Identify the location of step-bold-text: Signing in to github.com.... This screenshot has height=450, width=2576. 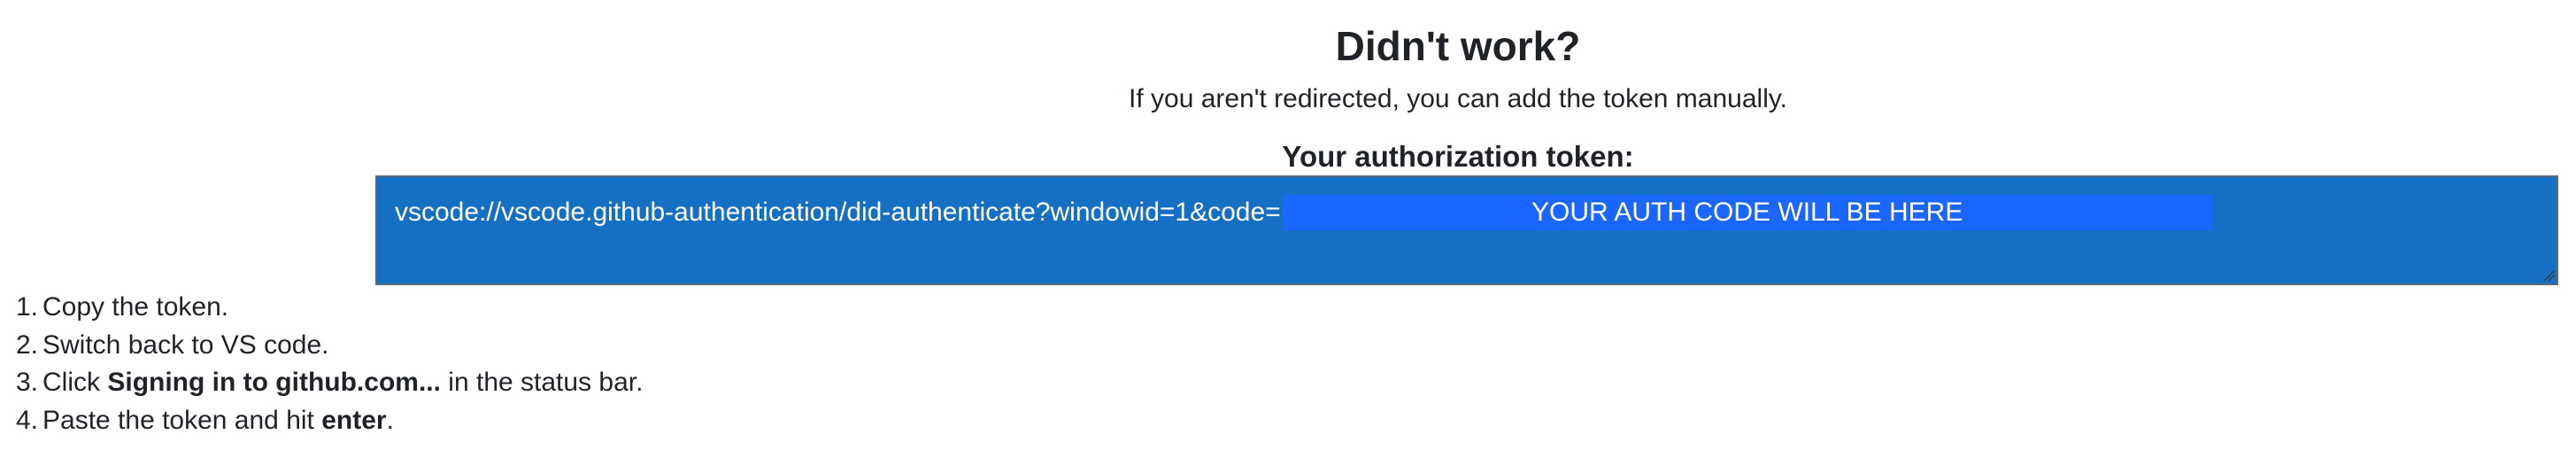
(274, 382).